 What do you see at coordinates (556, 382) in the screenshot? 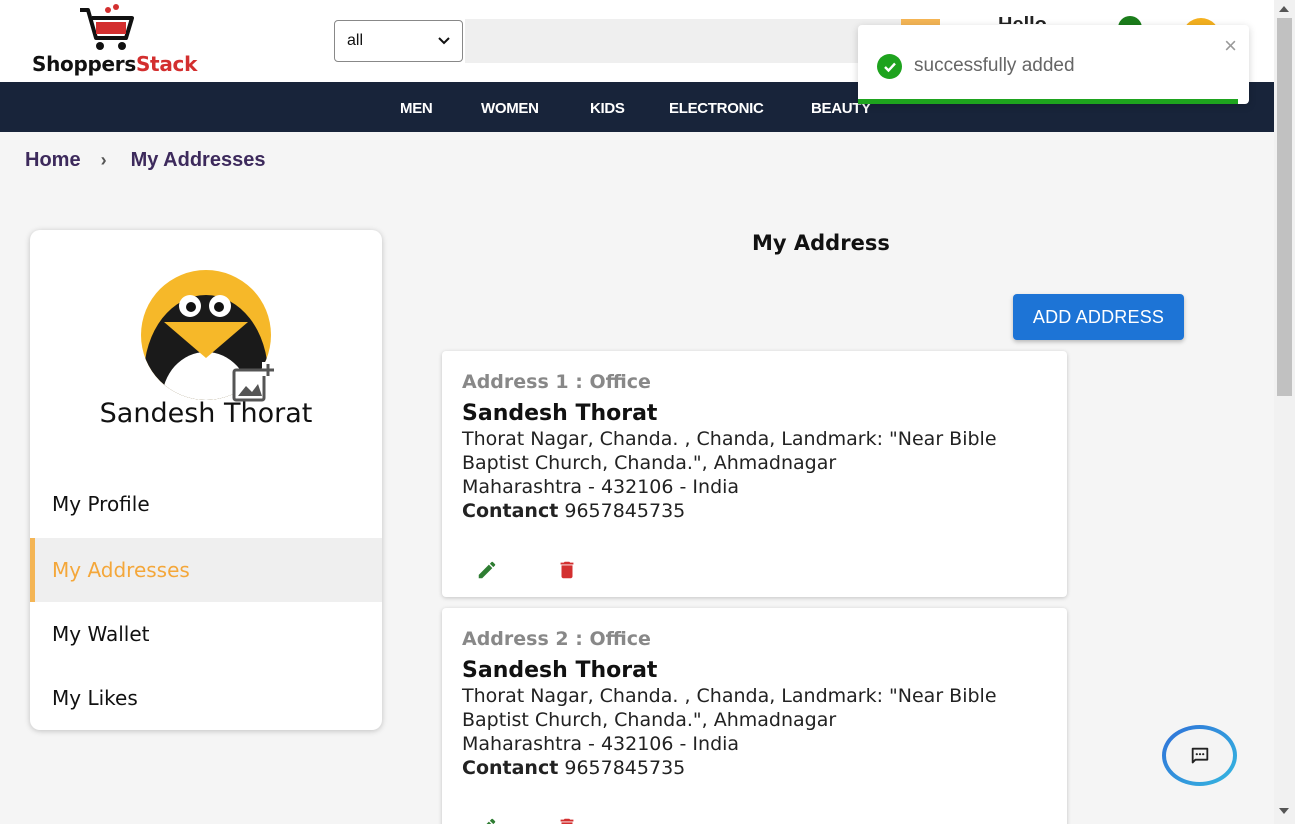
I see `address-label: Address 1 : Office` at bounding box center [556, 382].